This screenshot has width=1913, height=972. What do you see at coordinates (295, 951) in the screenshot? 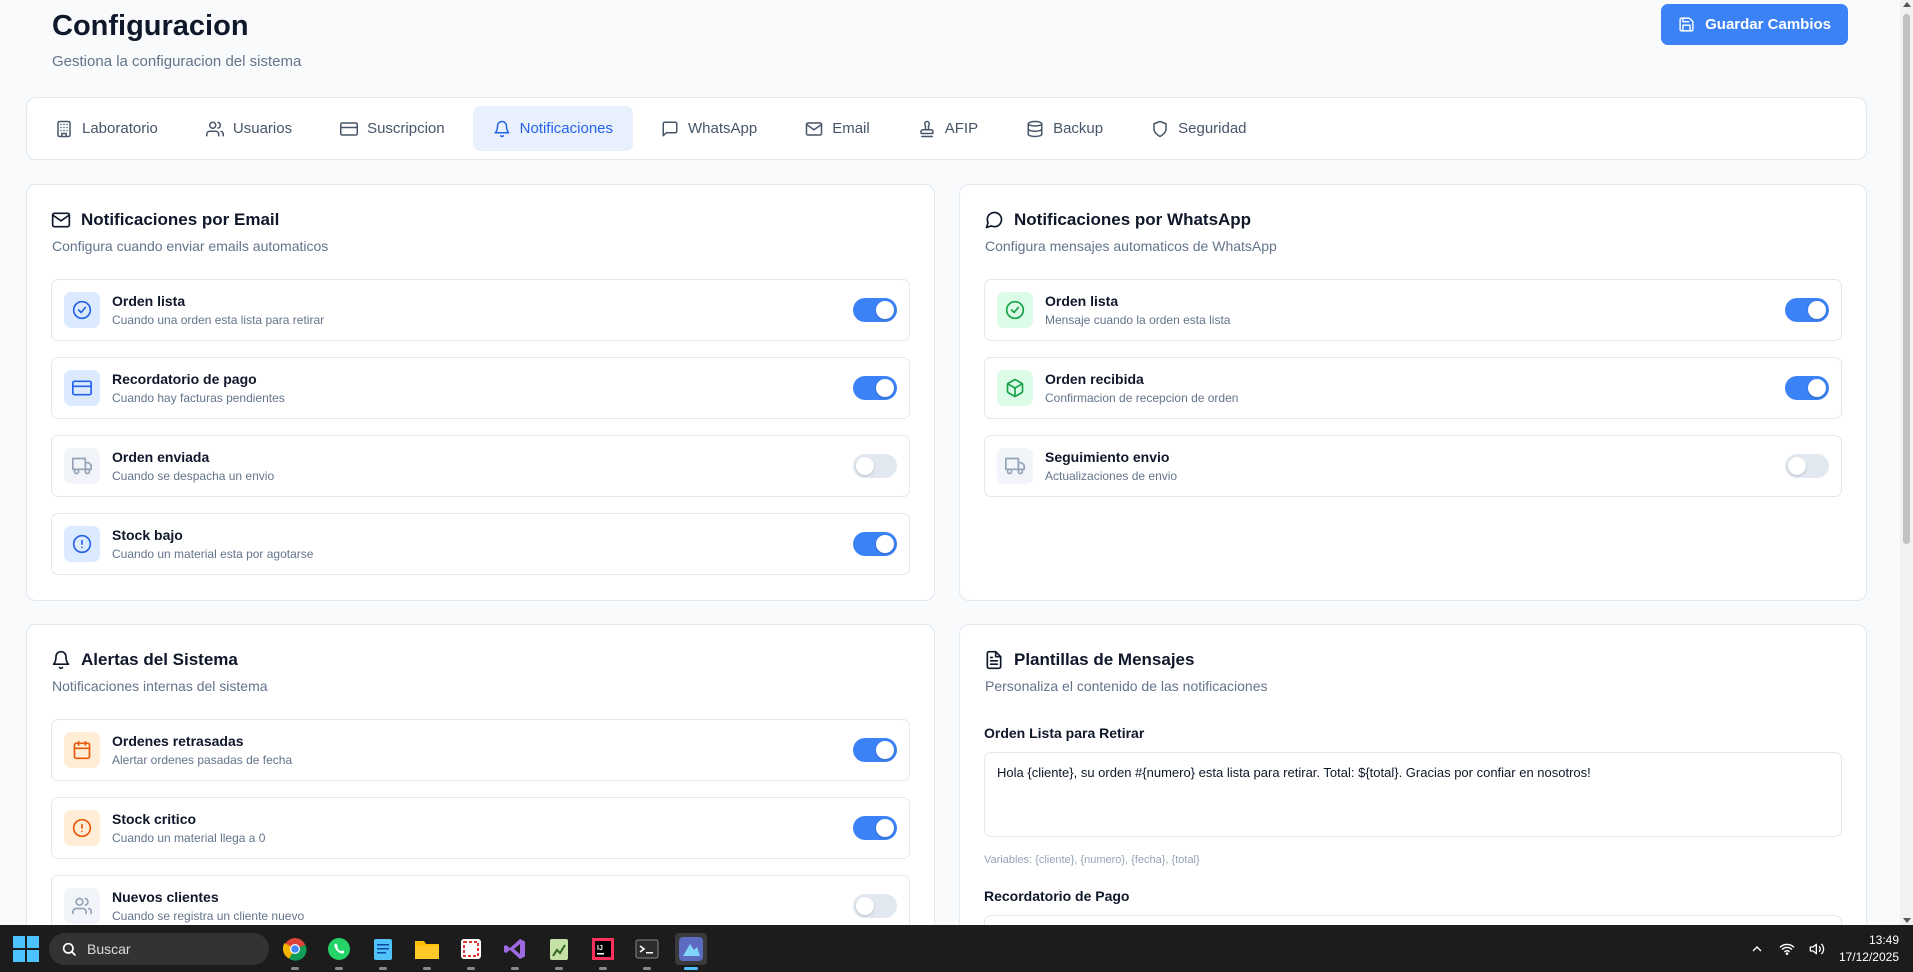
I see `chrome-icon` at bounding box center [295, 951].